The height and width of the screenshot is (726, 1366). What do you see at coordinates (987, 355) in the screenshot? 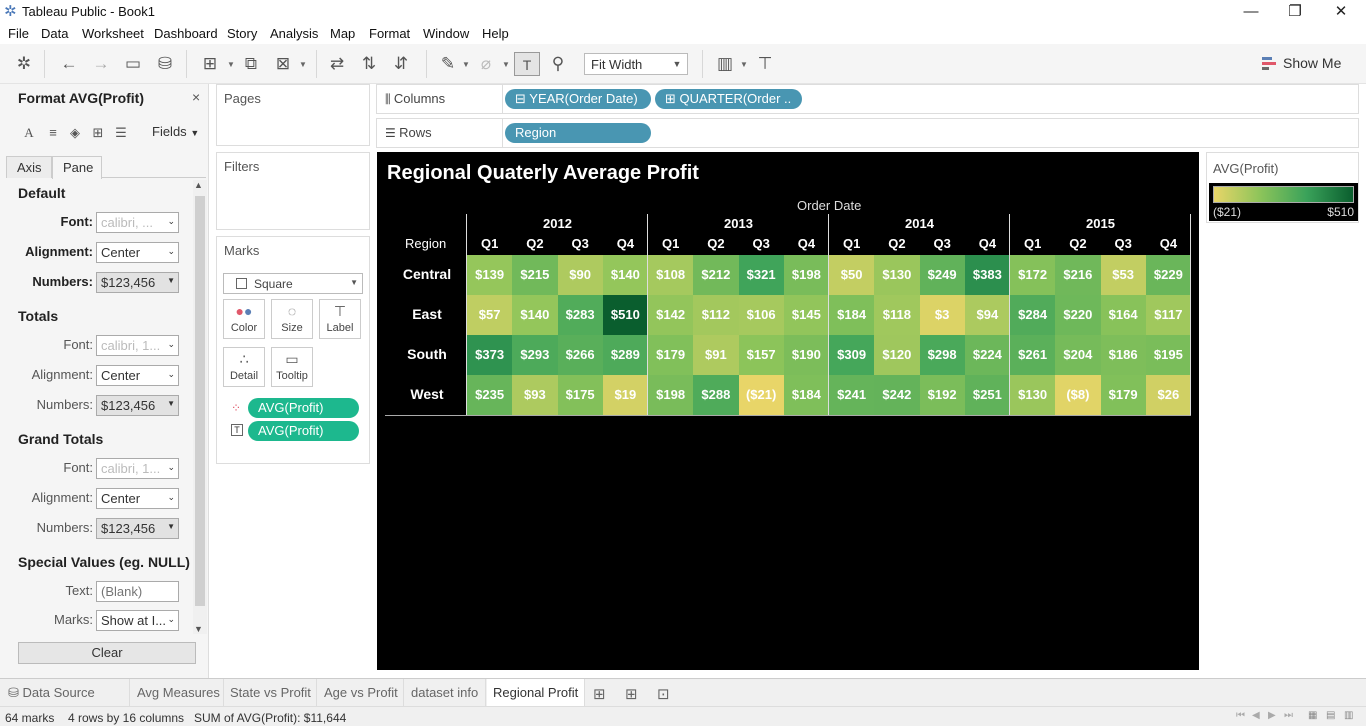
I see `heatmap-cell: $224` at bounding box center [987, 355].